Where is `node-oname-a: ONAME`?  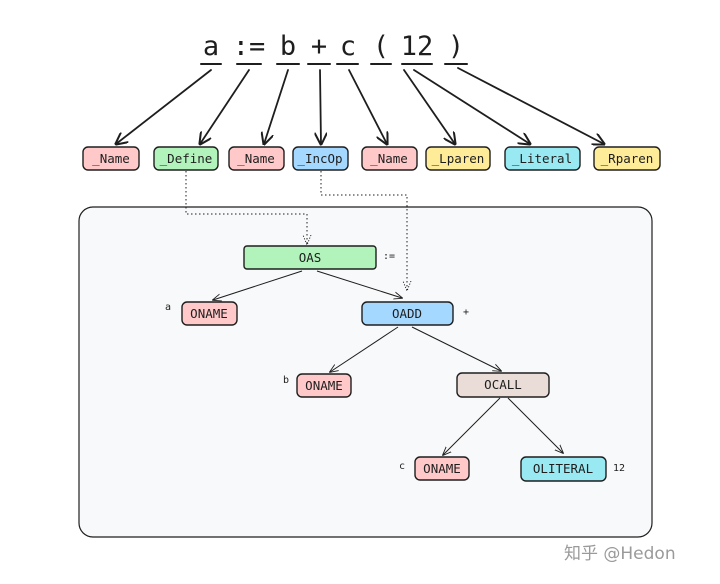
node-oname-a: ONAME is located at coordinates (209, 313).